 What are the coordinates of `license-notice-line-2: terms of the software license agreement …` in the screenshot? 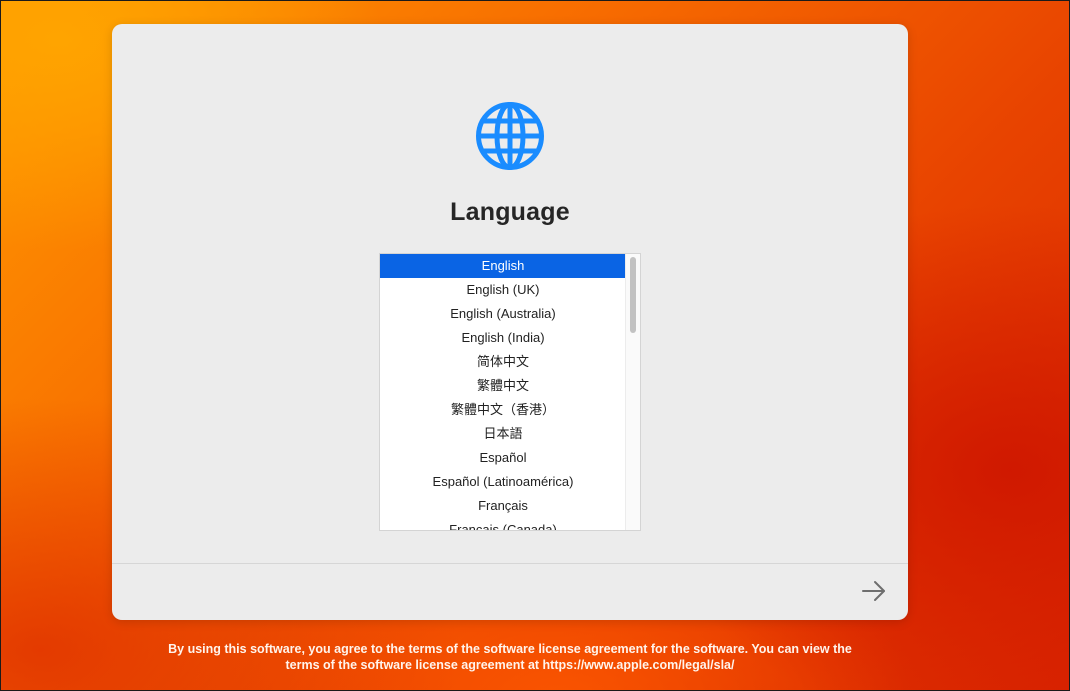 It's located at (510, 665).